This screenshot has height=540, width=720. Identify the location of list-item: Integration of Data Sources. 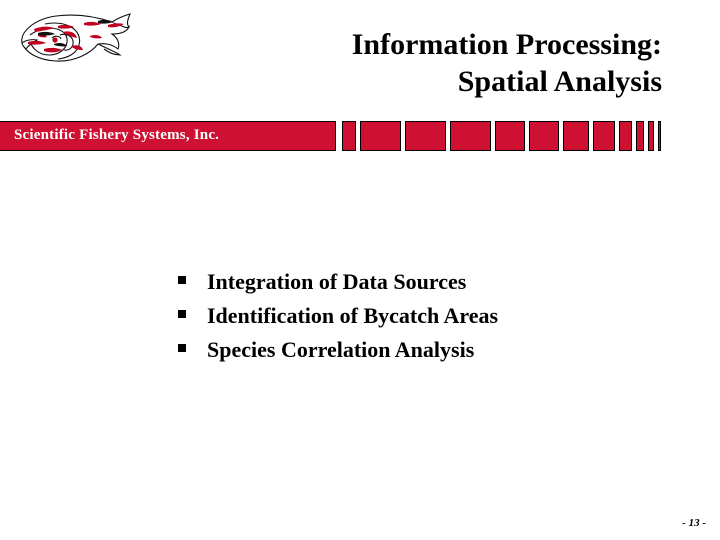
(413, 285).